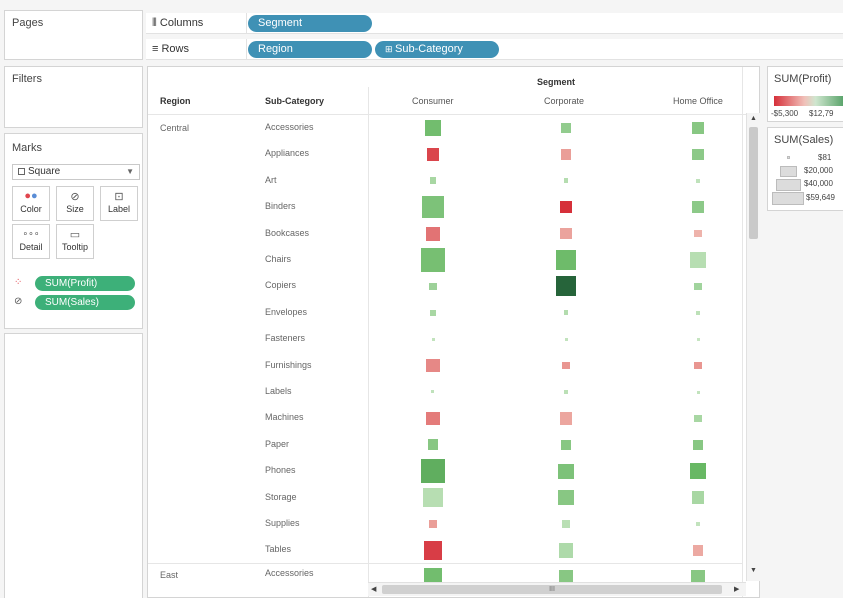 Image resolution: width=843 pixels, height=598 pixels. What do you see at coordinates (753, 347) in the screenshot?
I see `vertical-scrollbar: ▲ ▼` at bounding box center [753, 347].